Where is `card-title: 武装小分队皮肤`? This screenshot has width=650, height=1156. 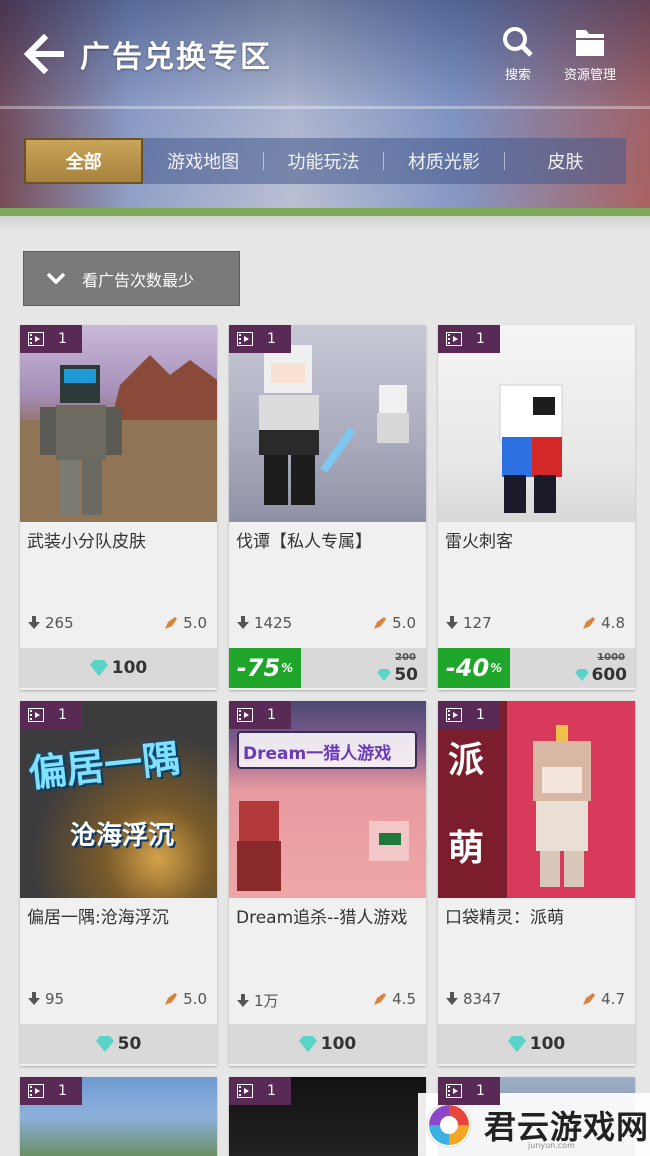
card-title: 武装小分队皮肤 is located at coordinates (86, 542).